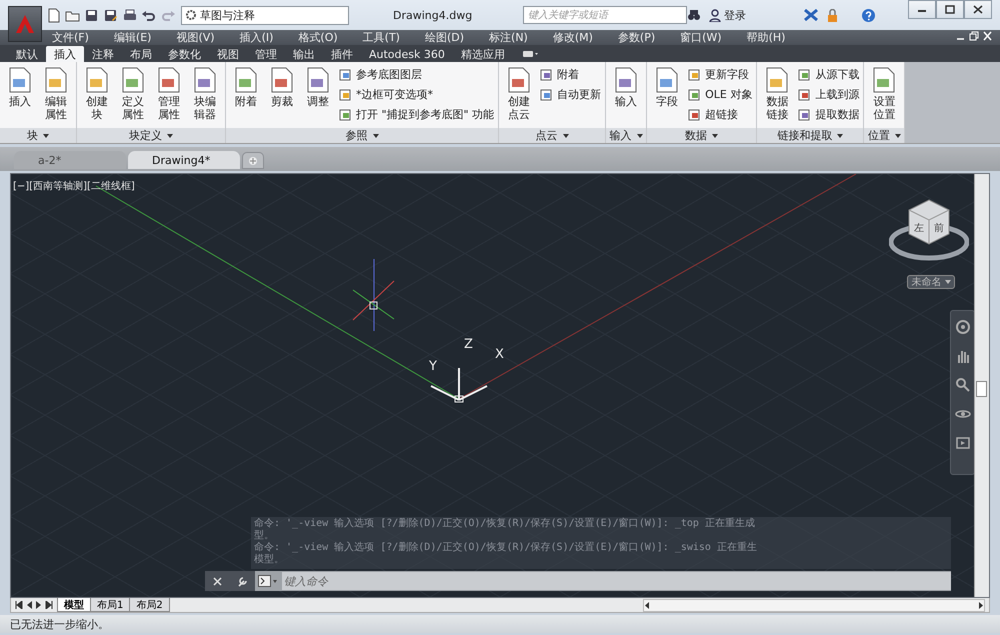 This screenshot has height=635, width=1000. Describe the element at coordinates (694, 15) in the screenshot. I see `binoculars-icon` at that location.